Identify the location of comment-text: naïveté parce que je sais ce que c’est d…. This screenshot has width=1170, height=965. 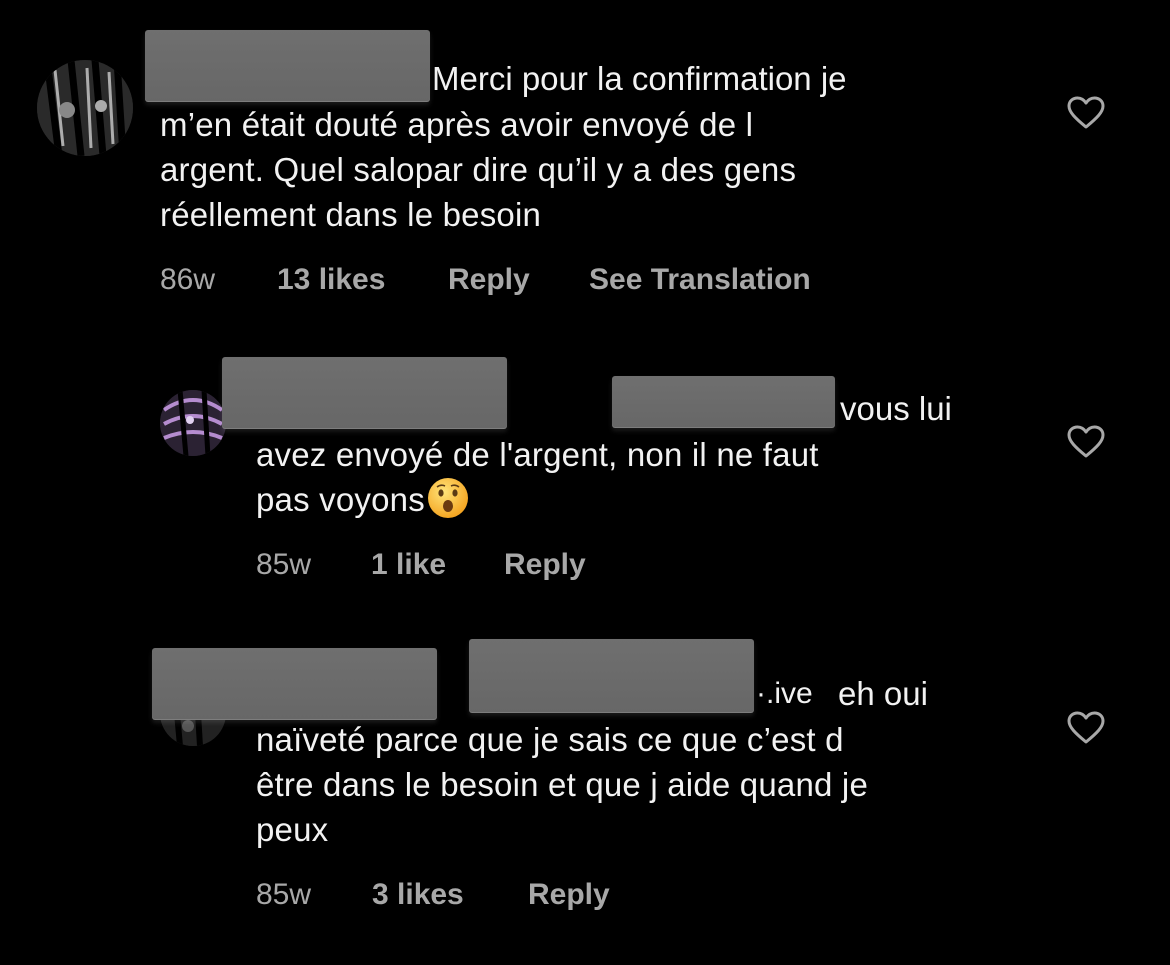
(562, 784).